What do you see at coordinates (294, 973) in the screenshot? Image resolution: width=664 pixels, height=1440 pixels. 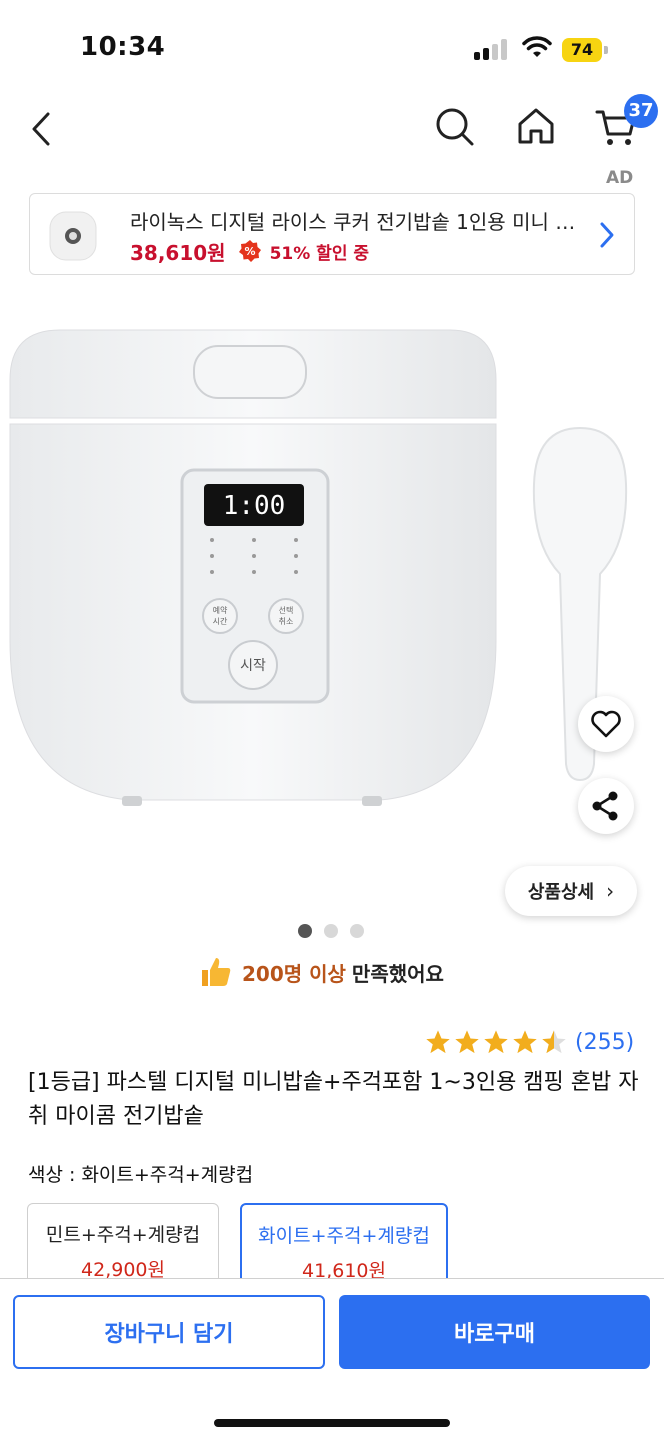 I see `satisfaction-count: 200명 이상` at bounding box center [294, 973].